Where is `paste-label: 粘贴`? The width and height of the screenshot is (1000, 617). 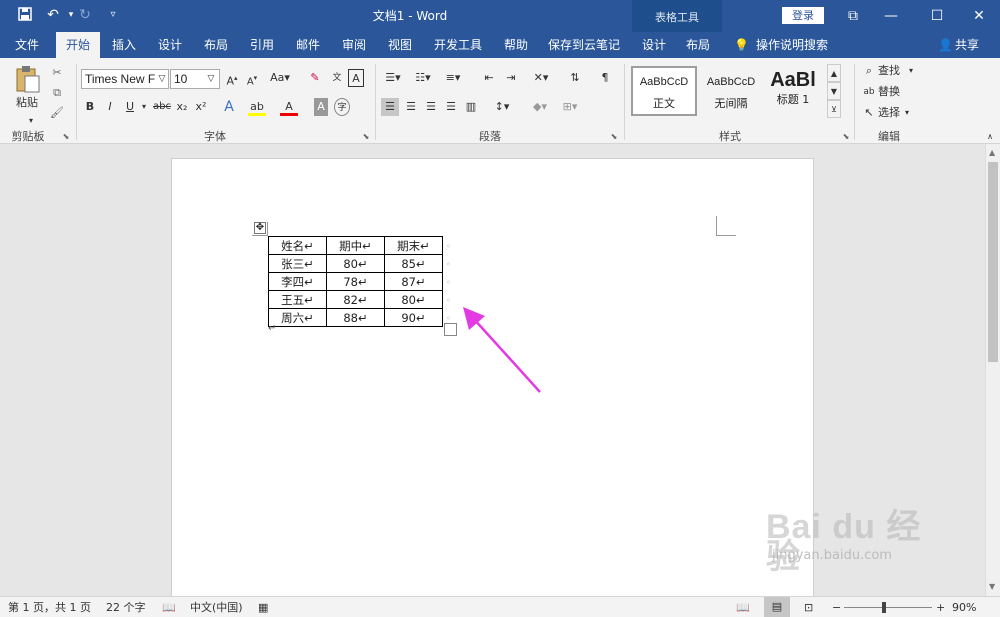 paste-label: 粘贴 is located at coordinates (27, 103).